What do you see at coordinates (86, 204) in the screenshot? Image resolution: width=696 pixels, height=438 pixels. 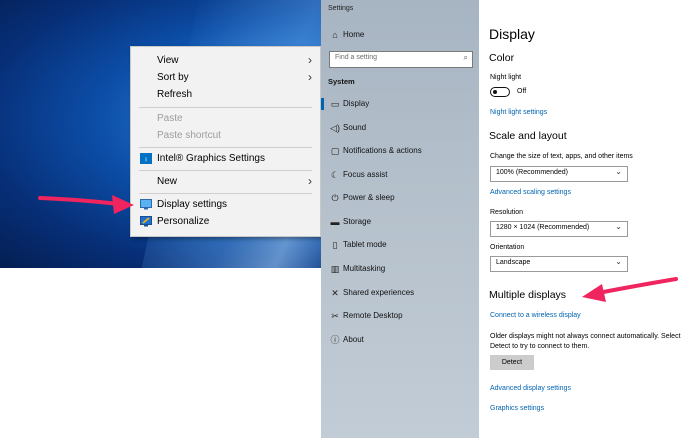 I see `annotation-arrow-display-settings` at bounding box center [86, 204].